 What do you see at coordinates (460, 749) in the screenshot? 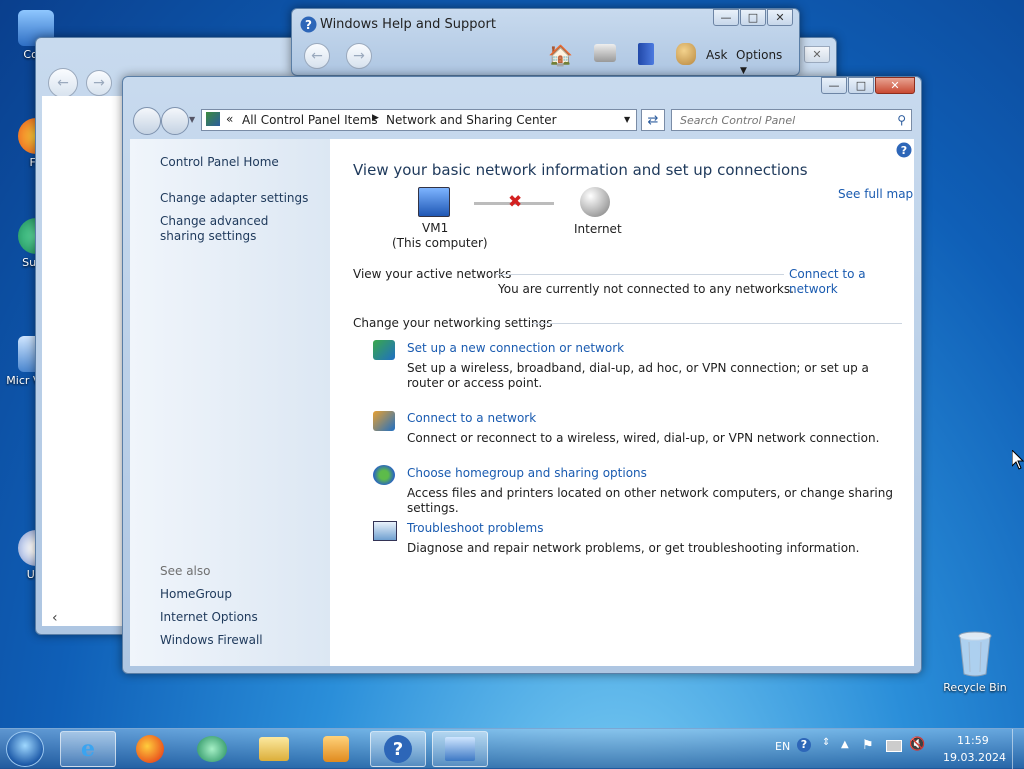
I see `taskbar-control-panel` at bounding box center [460, 749].